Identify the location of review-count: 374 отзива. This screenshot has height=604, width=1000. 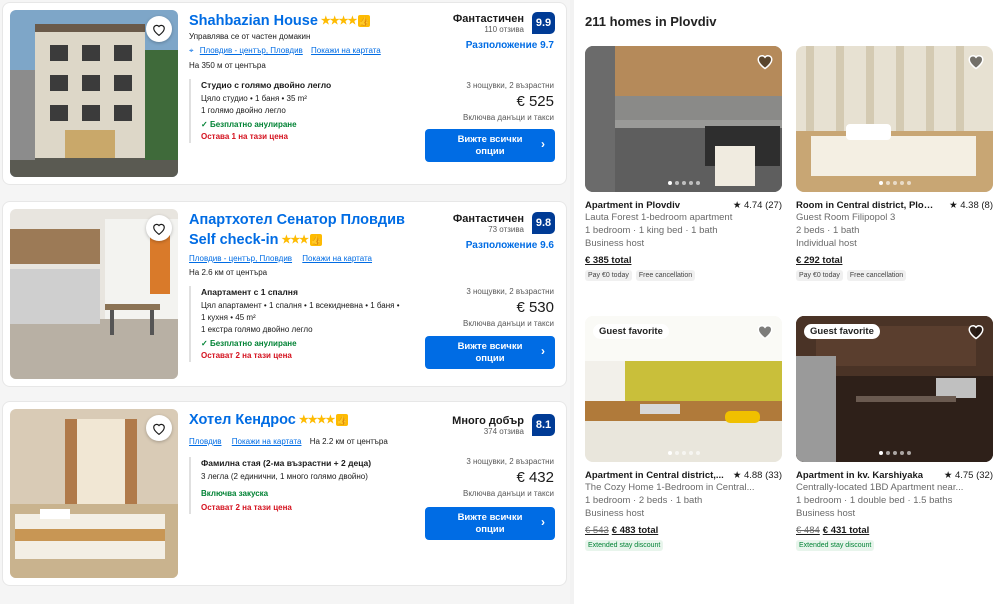
(503, 431).